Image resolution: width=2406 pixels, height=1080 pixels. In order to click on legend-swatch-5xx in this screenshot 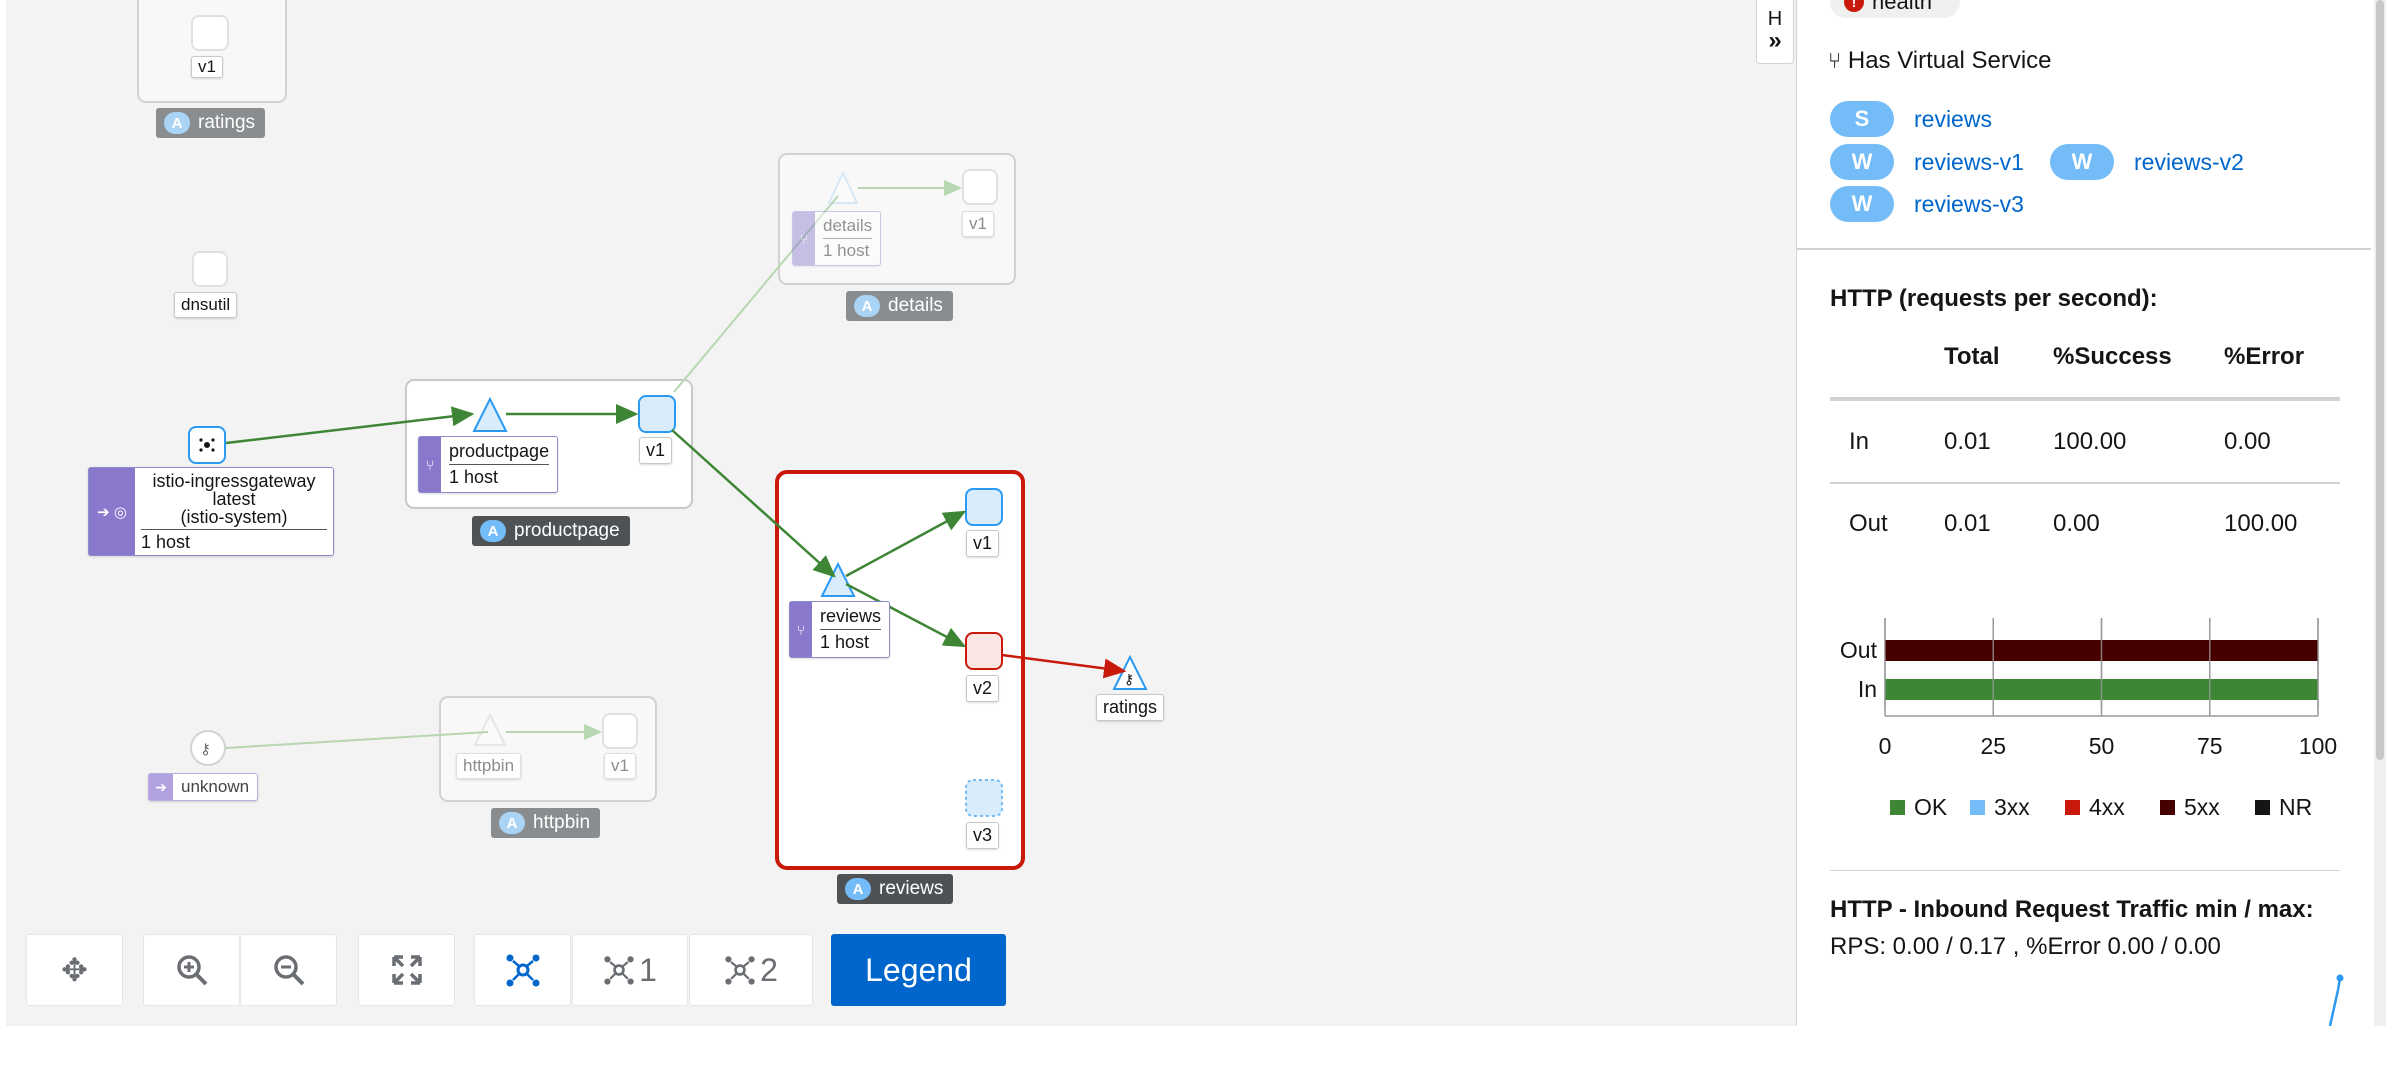, I will do `click(2167, 807)`.